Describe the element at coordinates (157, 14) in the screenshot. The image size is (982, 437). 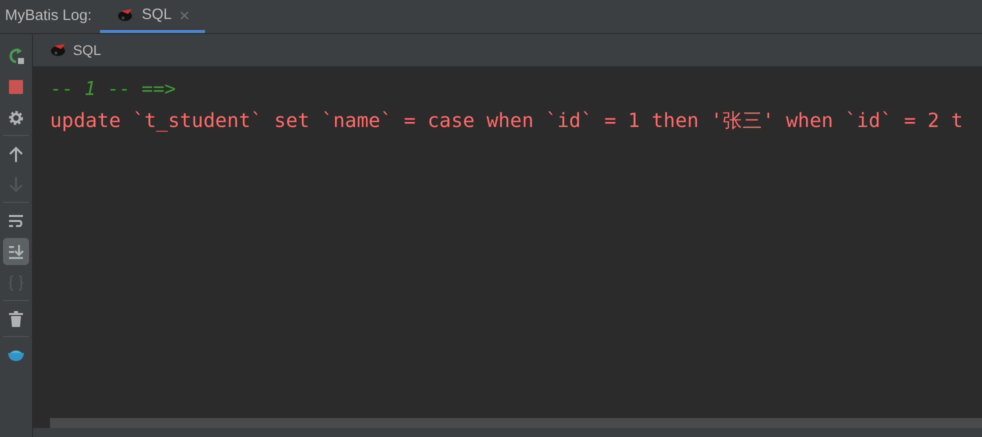
I see `tab-title: SQL` at that location.